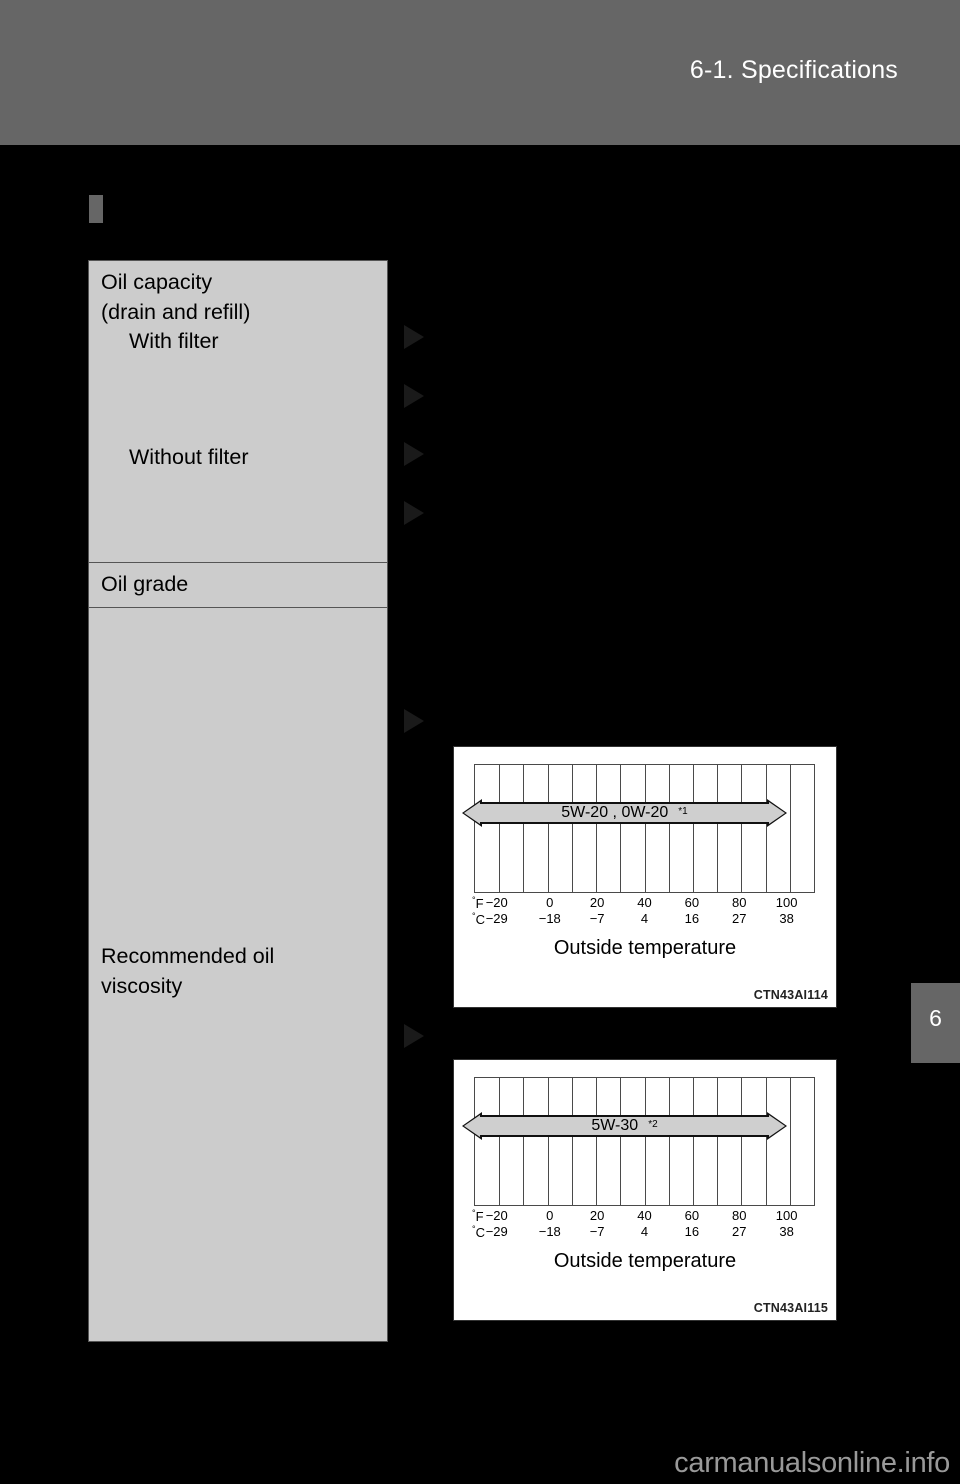  I want to click on site-watermark: carmanualsonline.info, so click(812, 1463).